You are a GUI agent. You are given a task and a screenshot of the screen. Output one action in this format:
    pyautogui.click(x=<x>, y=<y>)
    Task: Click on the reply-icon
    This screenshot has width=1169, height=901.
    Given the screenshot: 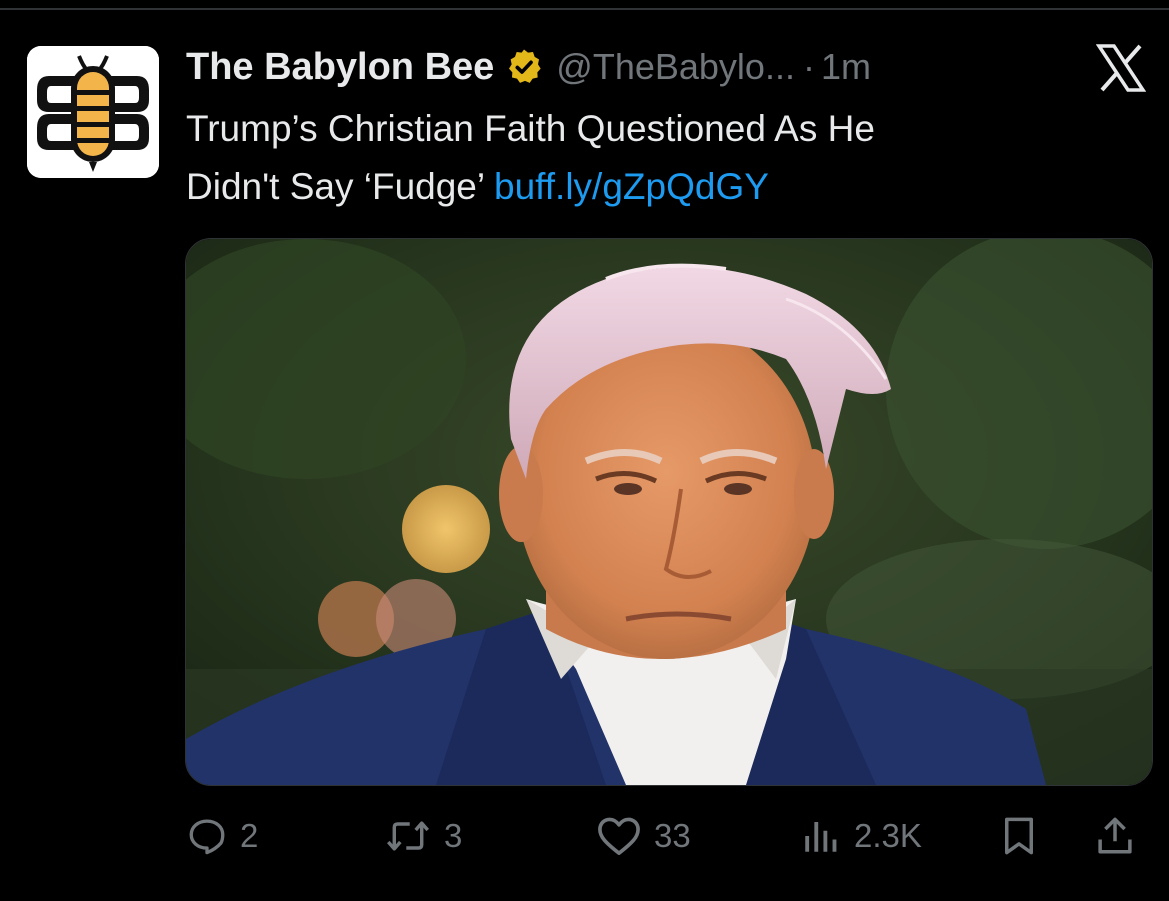 What is the action you would take?
    pyautogui.click(x=207, y=836)
    